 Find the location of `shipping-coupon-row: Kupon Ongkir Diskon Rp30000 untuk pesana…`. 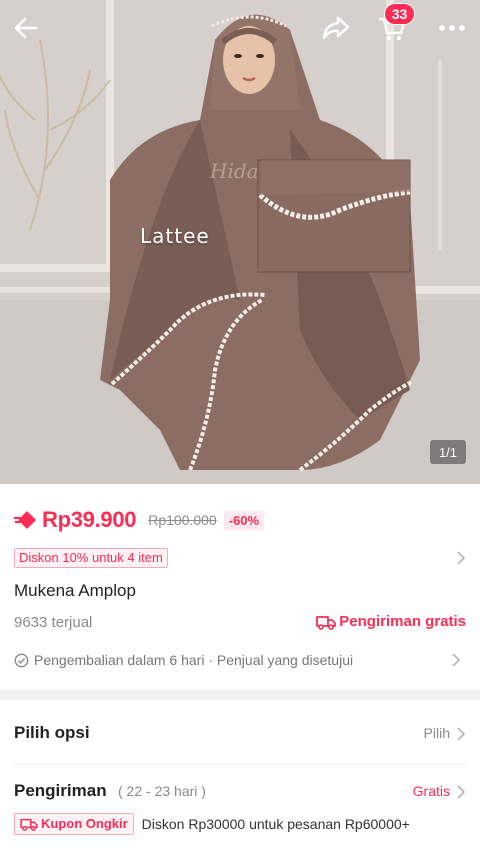

shipping-coupon-row: Kupon Ongkir Diskon Rp30000 untuk pesana… is located at coordinates (212, 824).